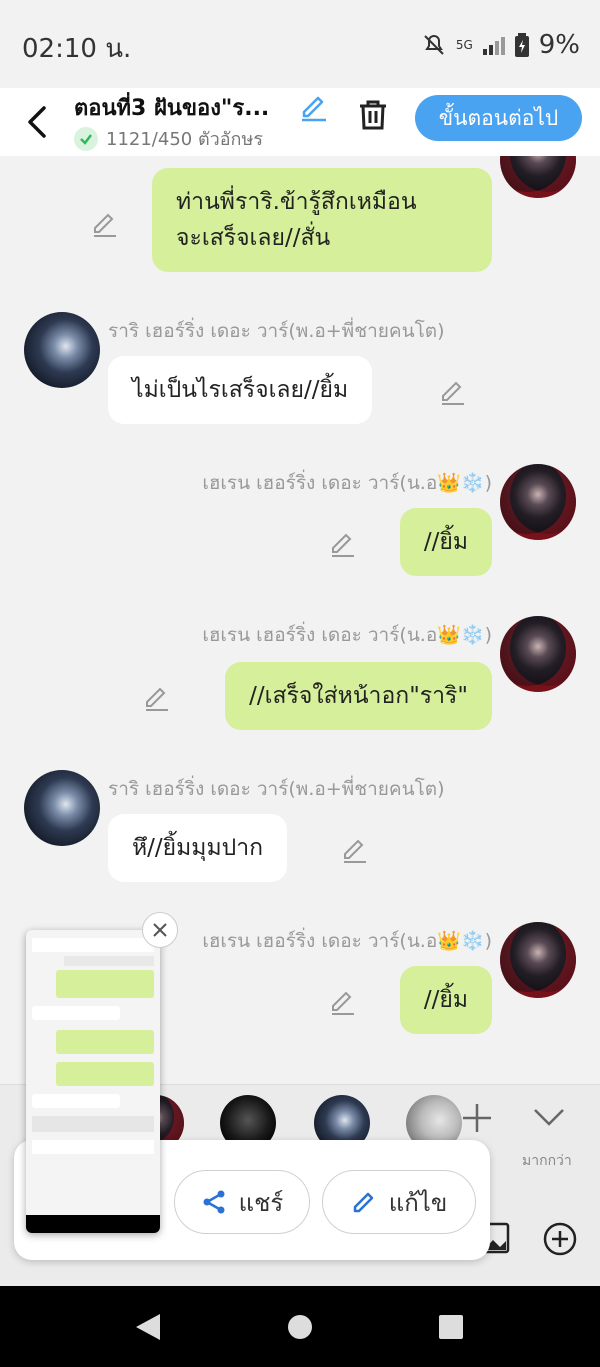 The width and height of the screenshot is (600, 1367). What do you see at coordinates (314, 106) in the screenshot?
I see `edit-title-icon` at bounding box center [314, 106].